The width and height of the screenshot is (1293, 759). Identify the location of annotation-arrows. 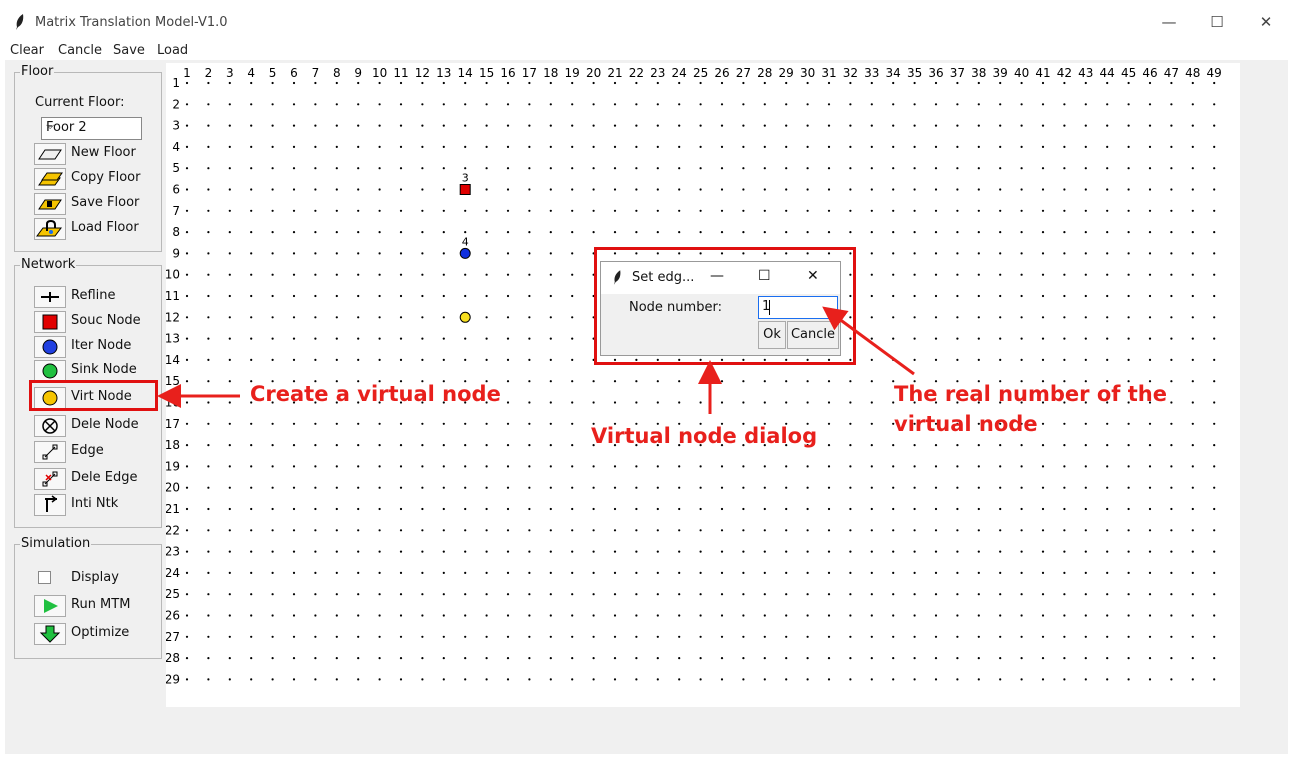
(536, 360).